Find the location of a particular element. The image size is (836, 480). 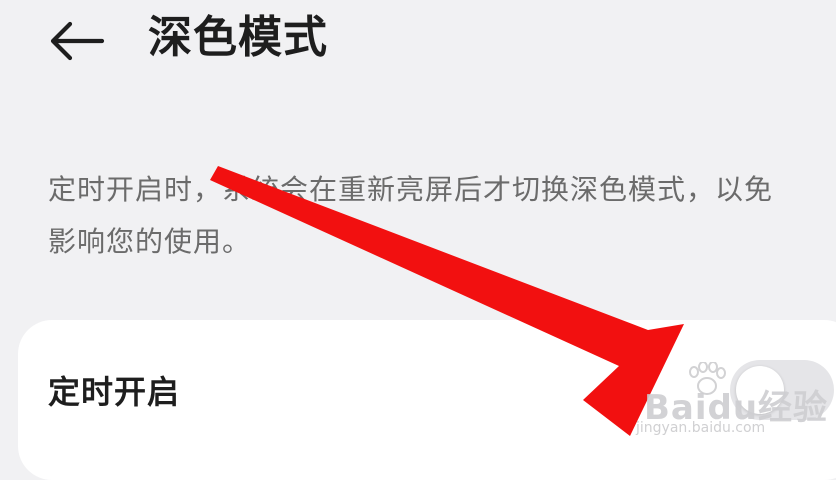

arrow-left-icon is located at coordinates (77, 41).